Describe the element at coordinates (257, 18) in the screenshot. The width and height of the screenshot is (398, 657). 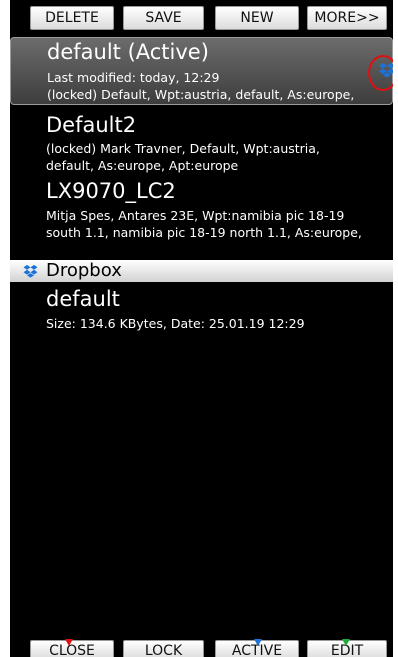
I see `new-button: NEW` at that location.